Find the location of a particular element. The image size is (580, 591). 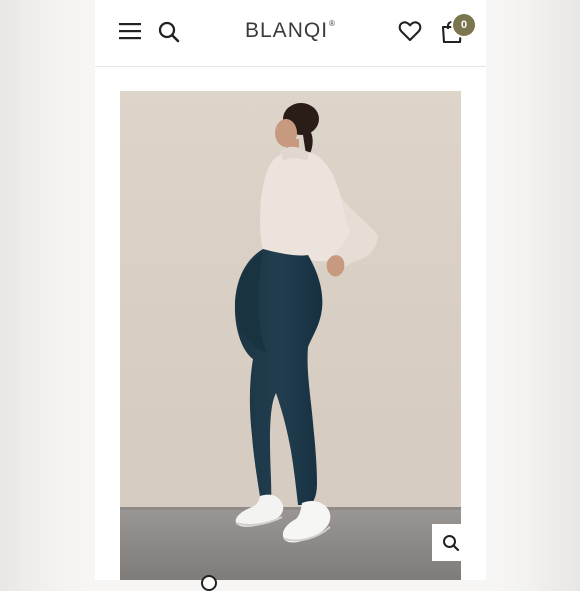

site-header: BLANQI® 0 is located at coordinates (290, 33).